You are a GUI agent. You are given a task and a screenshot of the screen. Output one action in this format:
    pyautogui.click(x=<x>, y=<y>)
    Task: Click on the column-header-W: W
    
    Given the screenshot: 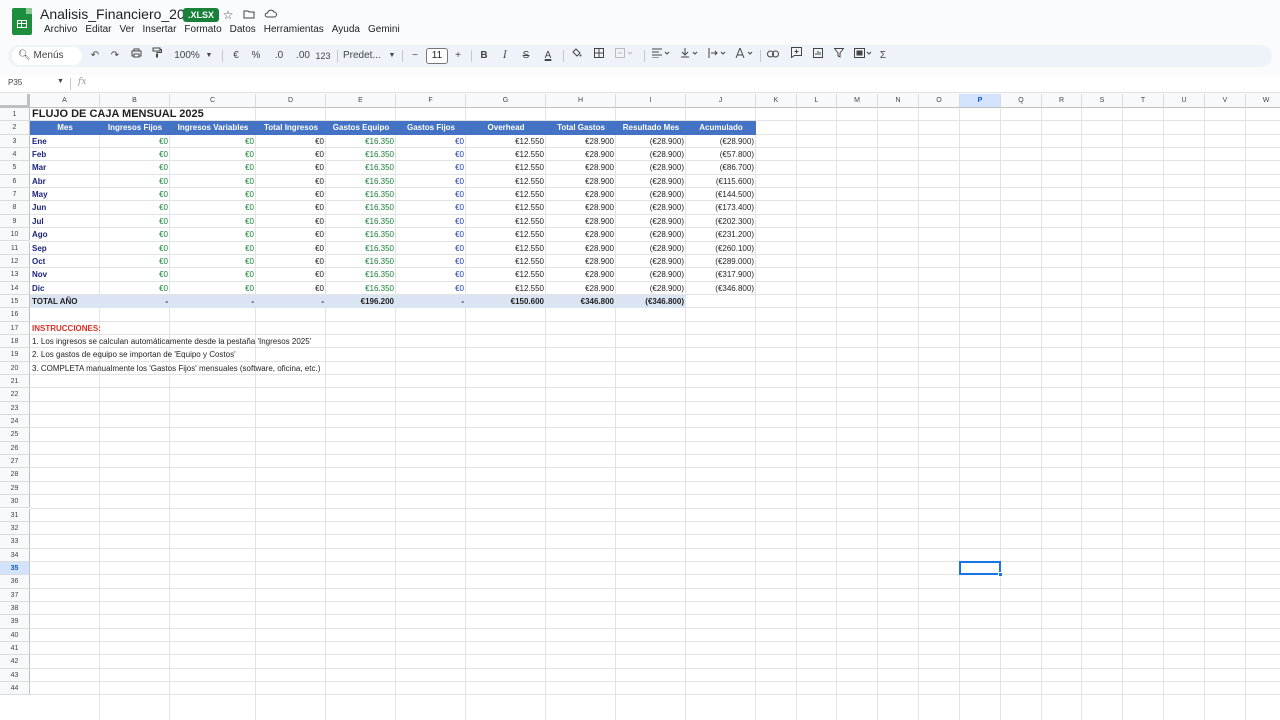 What is the action you would take?
    pyautogui.click(x=1263, y=101)
    